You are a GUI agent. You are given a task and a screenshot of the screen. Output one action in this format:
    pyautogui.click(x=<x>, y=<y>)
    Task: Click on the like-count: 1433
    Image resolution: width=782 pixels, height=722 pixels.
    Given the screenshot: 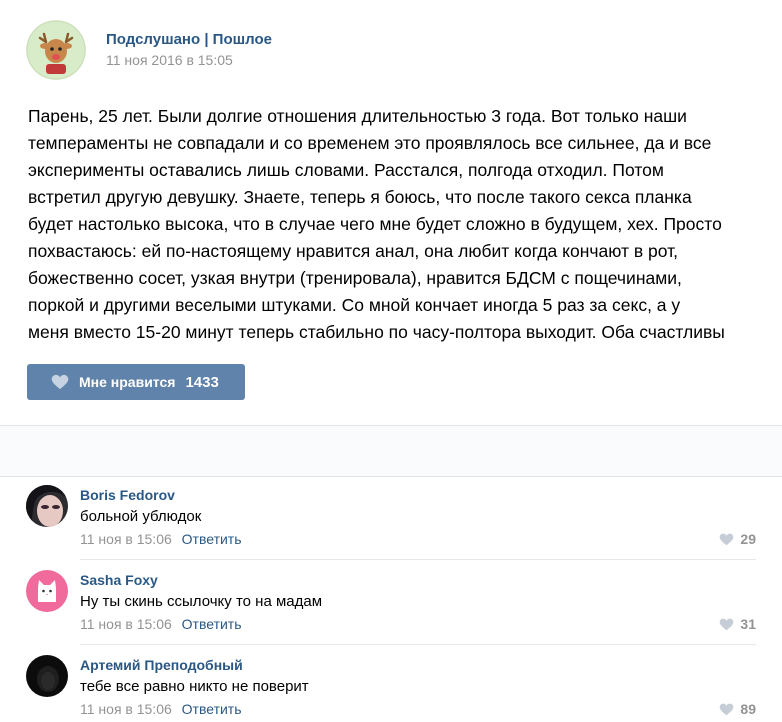 What is the action you would take?
    pyautogui.click(x=202, y=382)
    